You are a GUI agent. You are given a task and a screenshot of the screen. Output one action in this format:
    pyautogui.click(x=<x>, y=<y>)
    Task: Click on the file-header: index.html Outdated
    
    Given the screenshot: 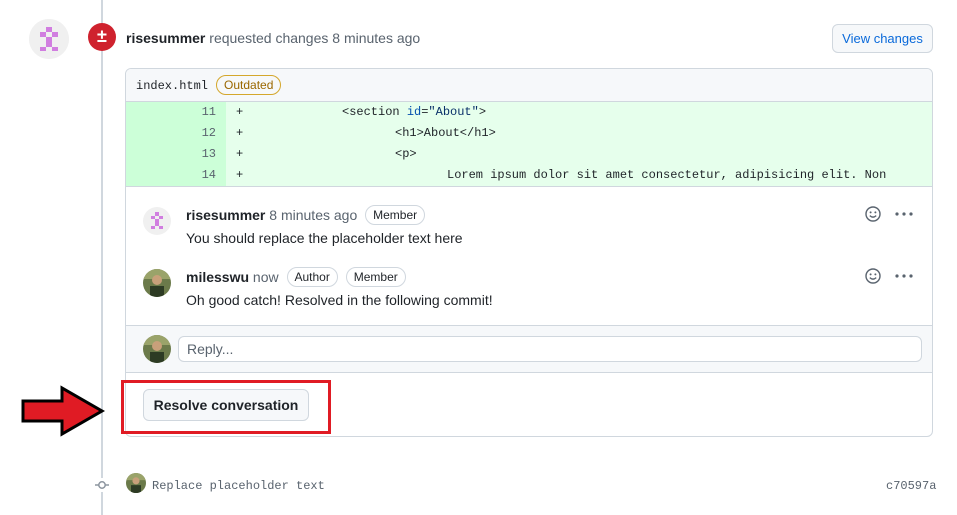 What is the action you would take?
    pyautogui.click(x=529, y=85)
    